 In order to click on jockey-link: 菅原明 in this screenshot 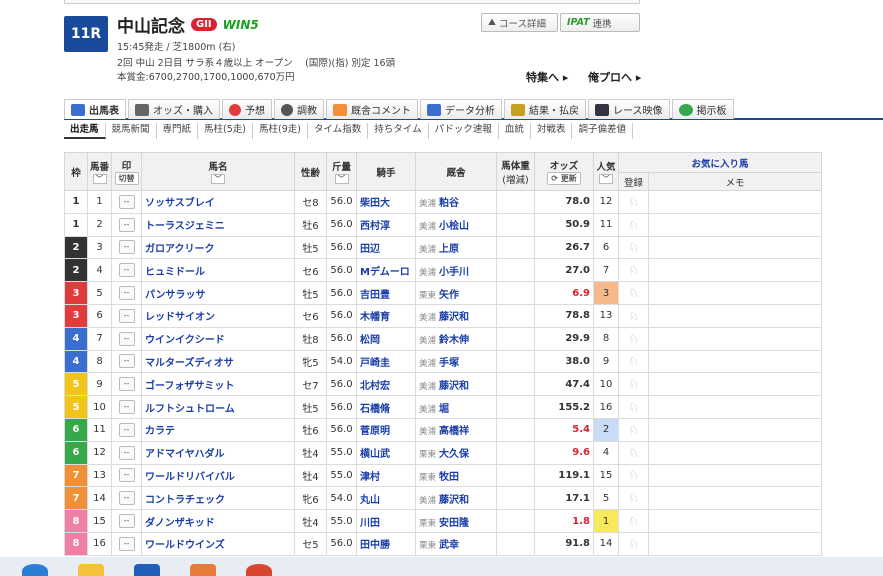, I will do `click(375, 431)`.